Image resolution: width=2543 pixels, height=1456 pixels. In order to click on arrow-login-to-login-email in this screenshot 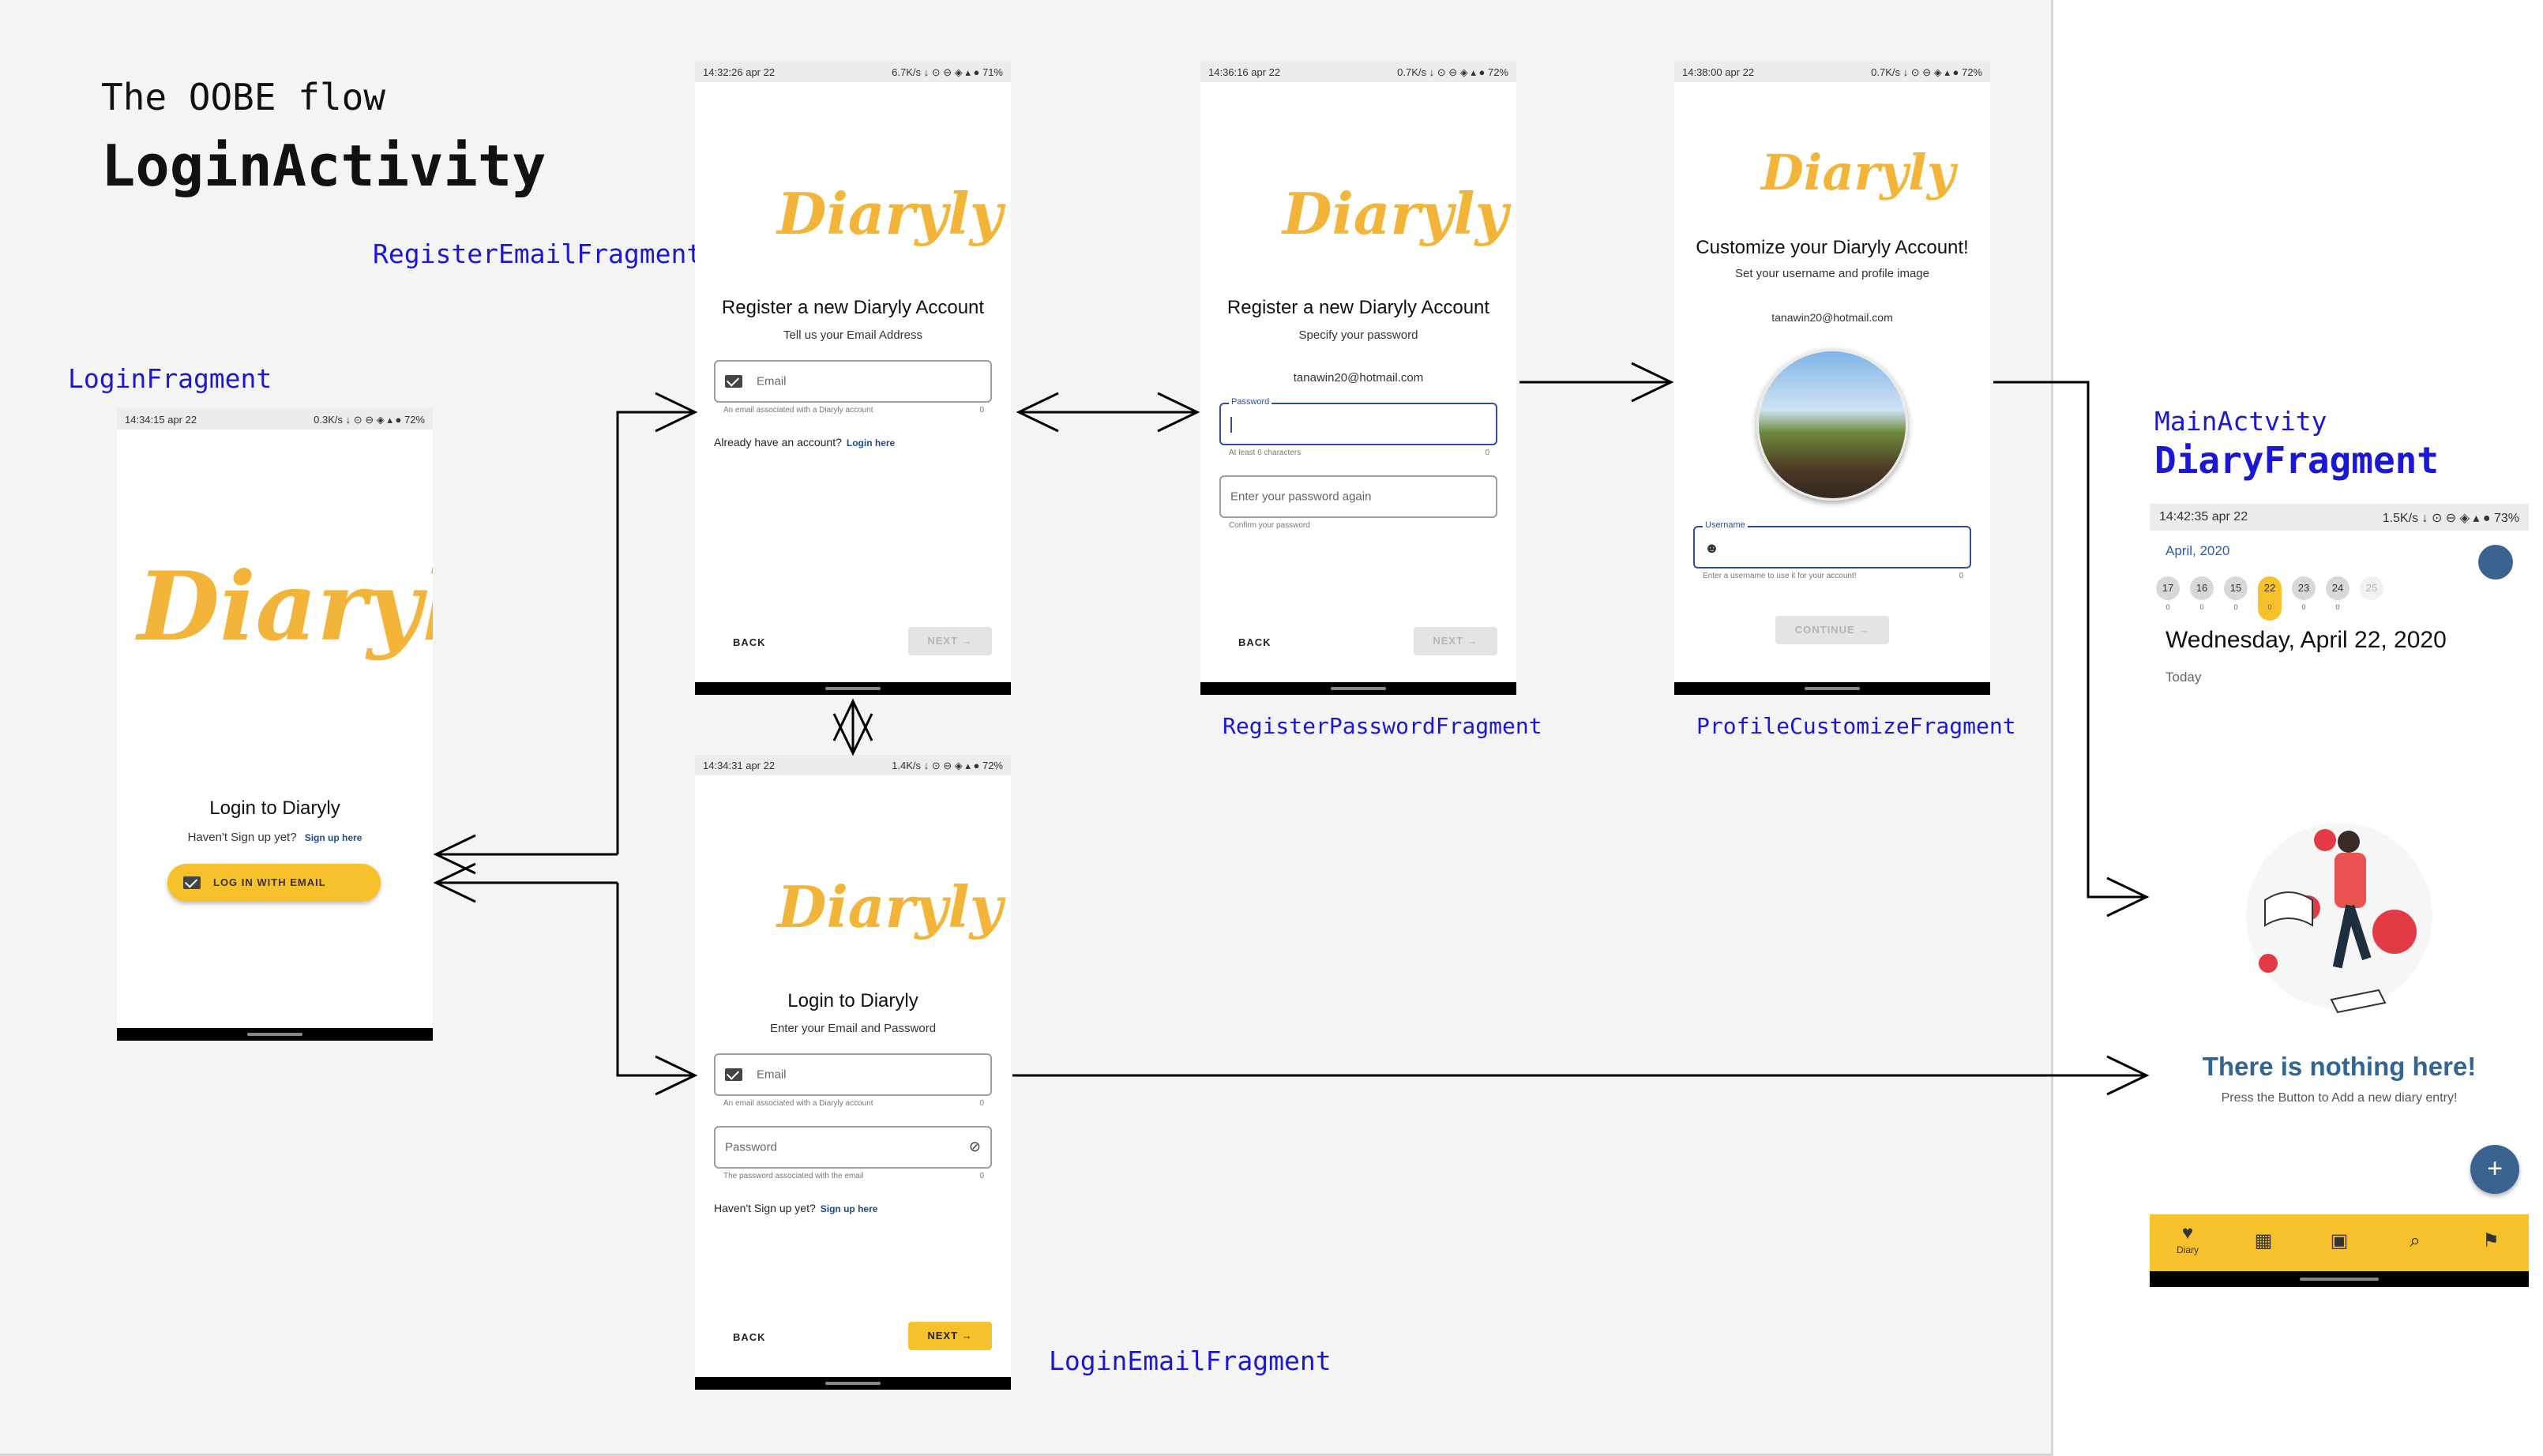, I will do `click(657, 989)`.